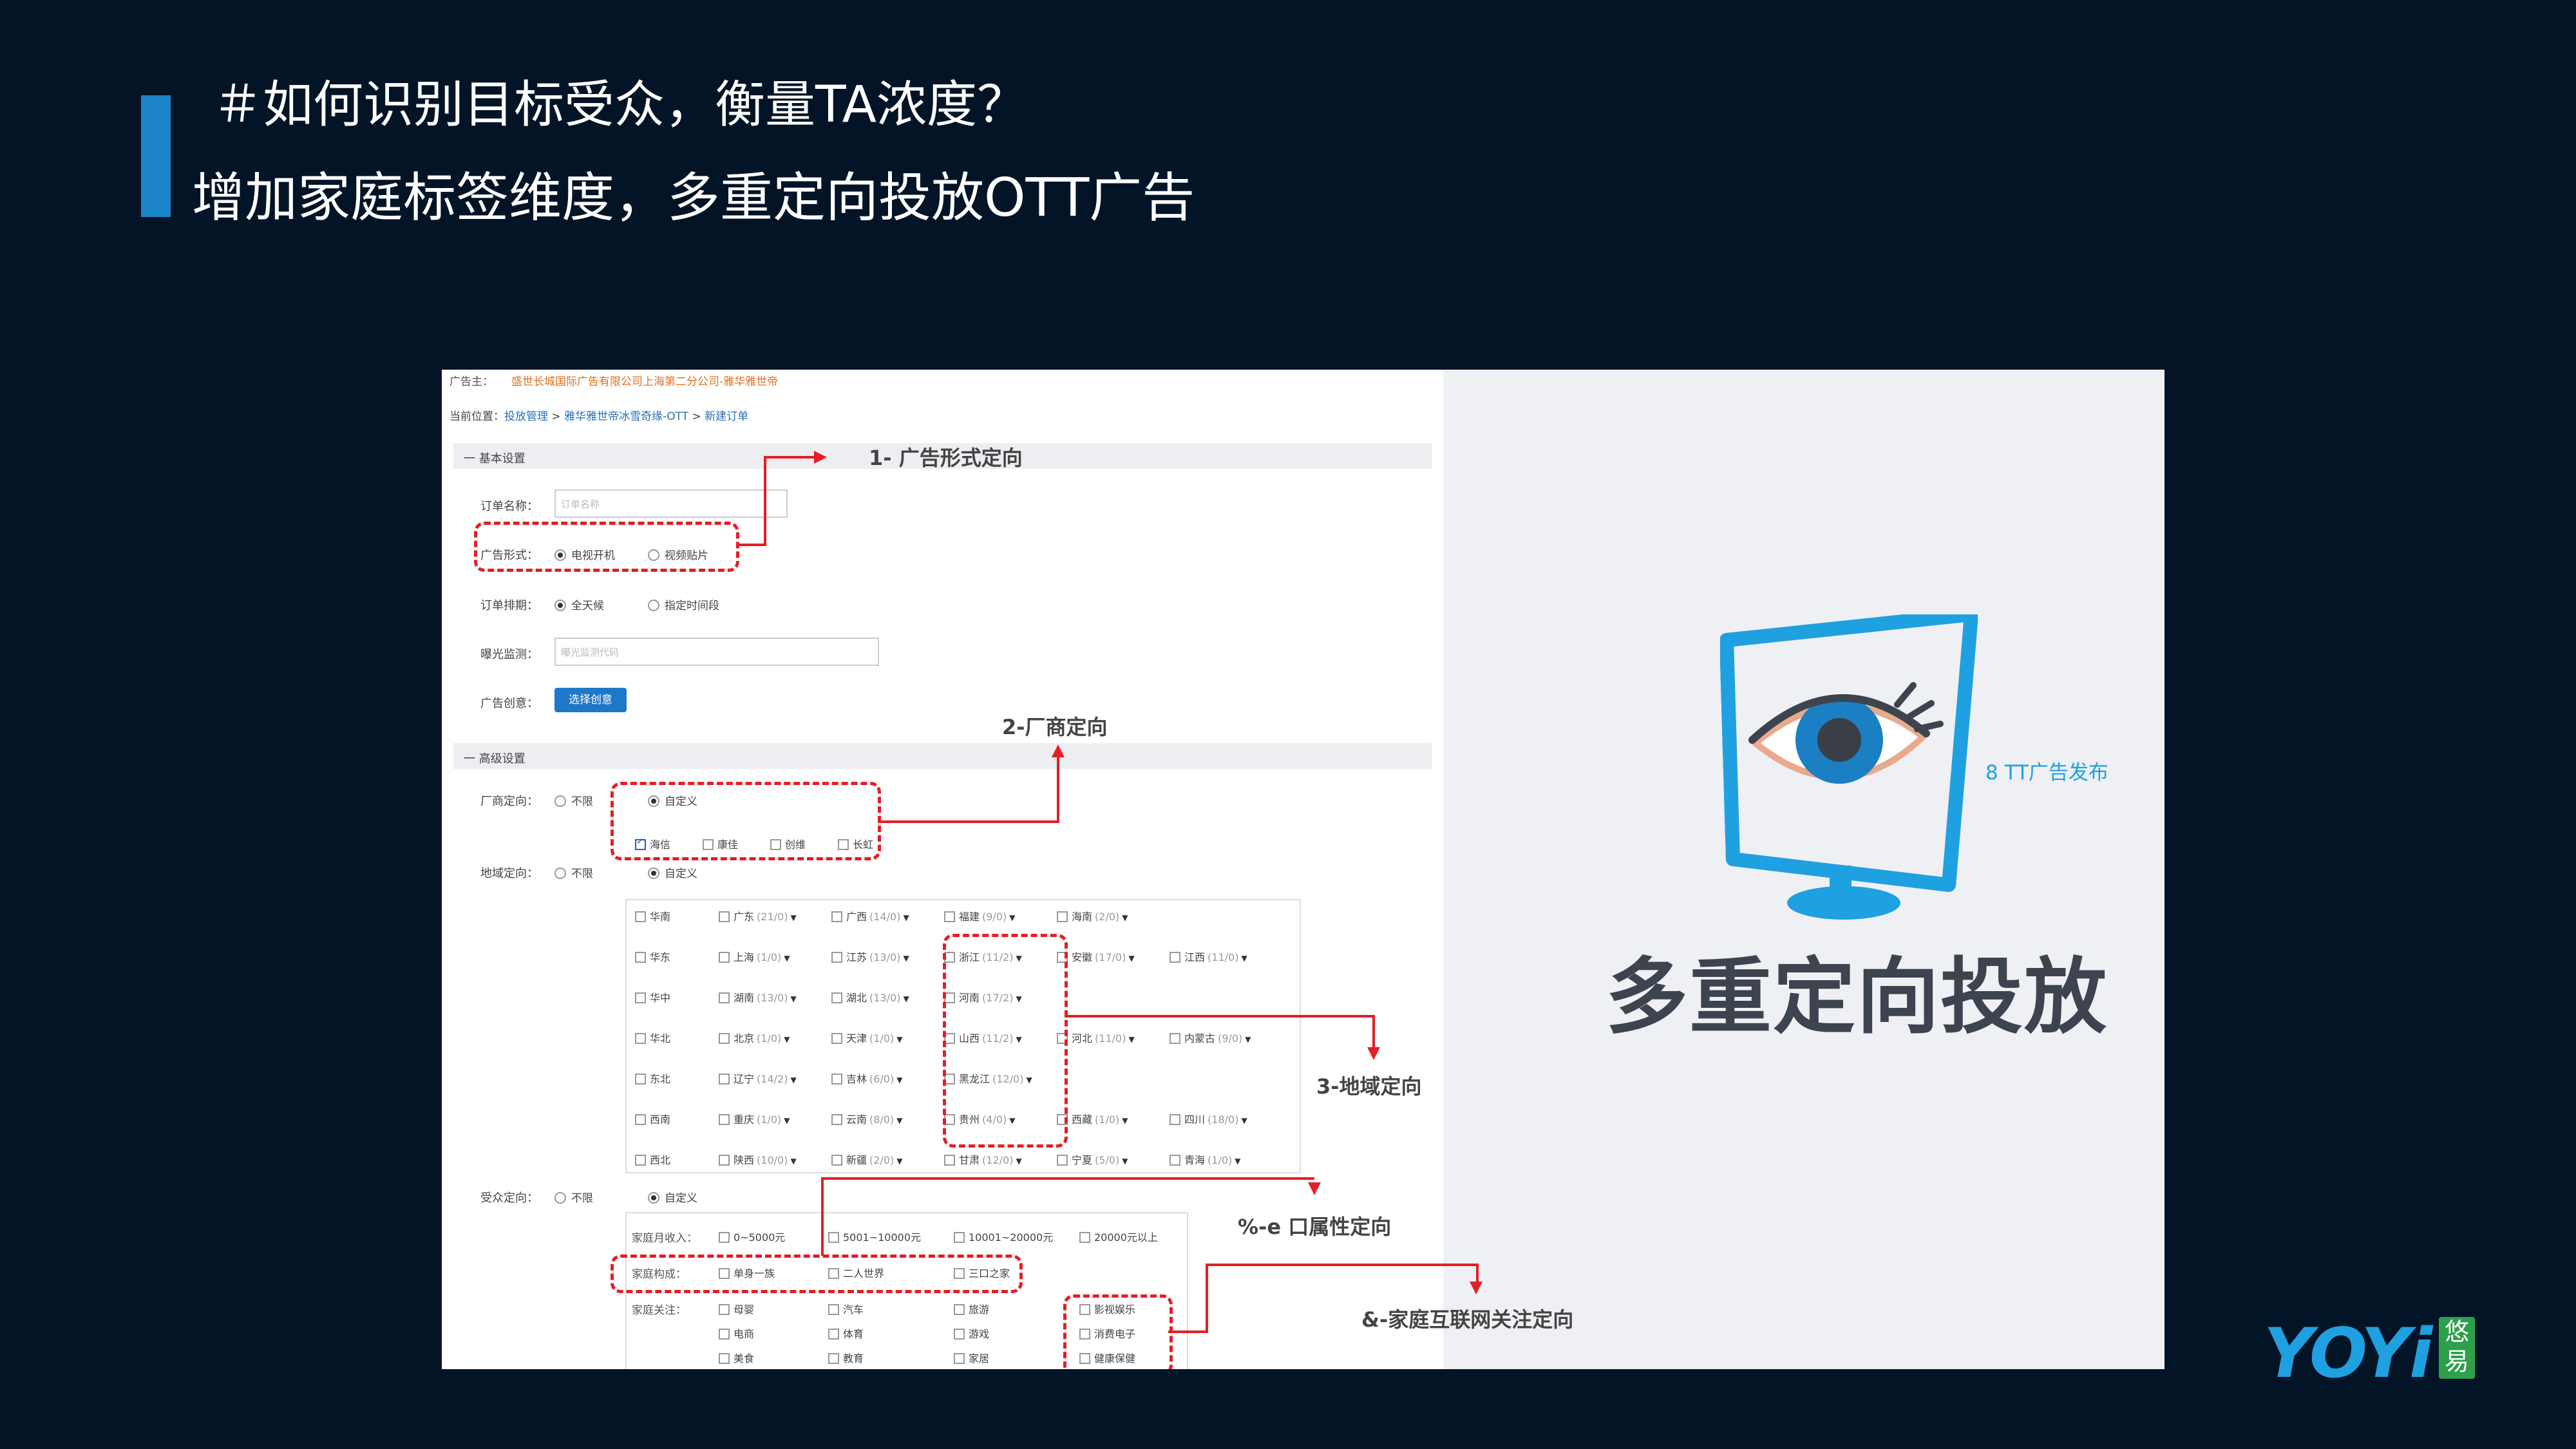 This screenshot has height=1449, width=2576. I want to click on region-radio-custom: 自定义, so click(673, 872).